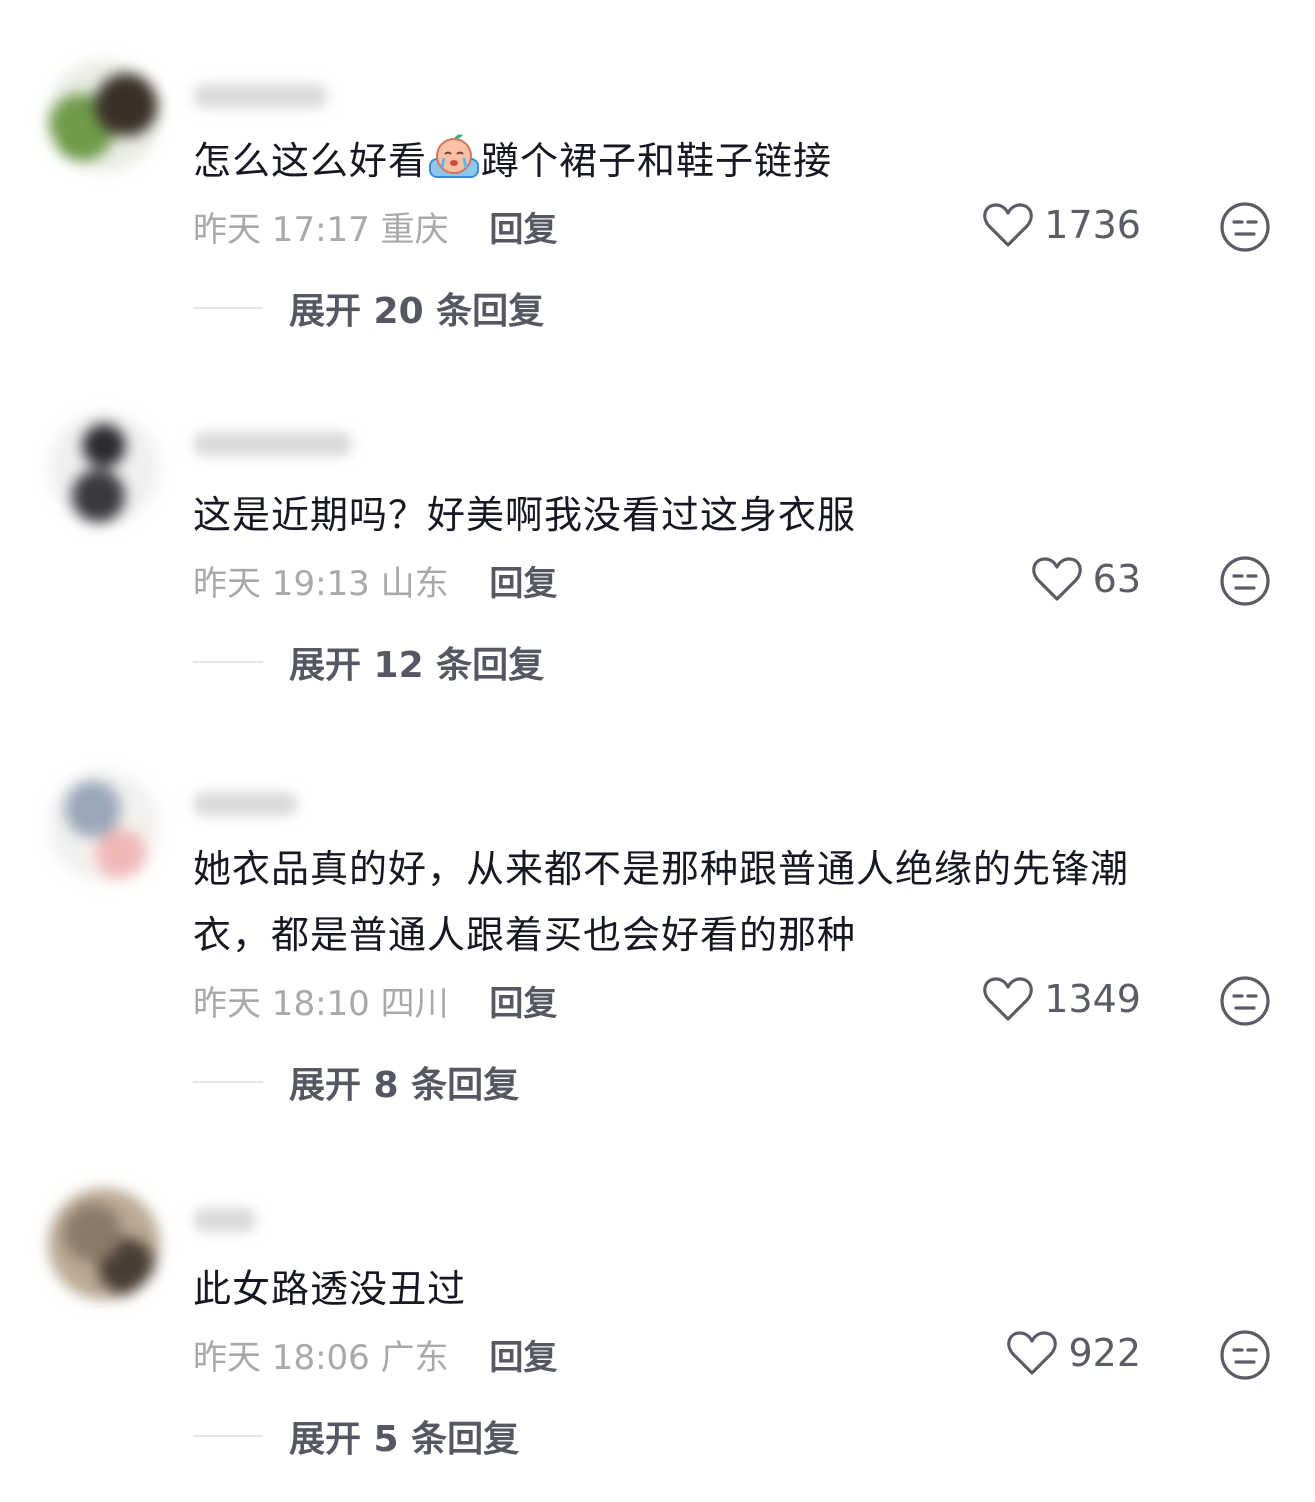 This screenshot has height=1502, width=1315. What do you see at coordinates (281, 1358) in the screenshot?
I see `comment-time: 昨天 18:06` at bounding box center [281, 1358].